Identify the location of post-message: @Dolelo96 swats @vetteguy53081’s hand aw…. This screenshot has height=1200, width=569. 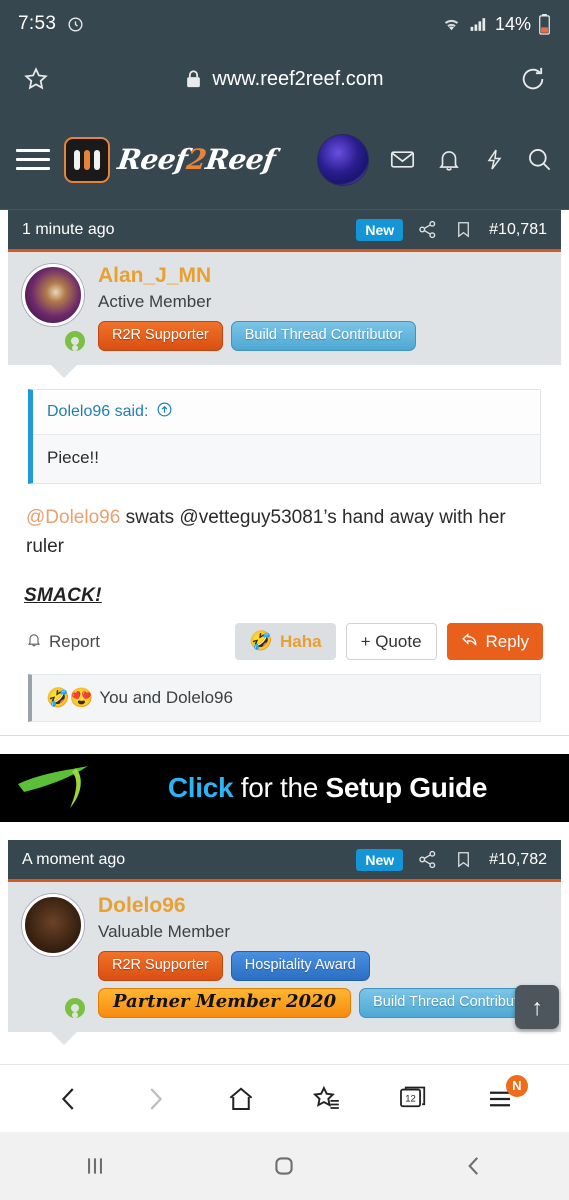
(284, 530).